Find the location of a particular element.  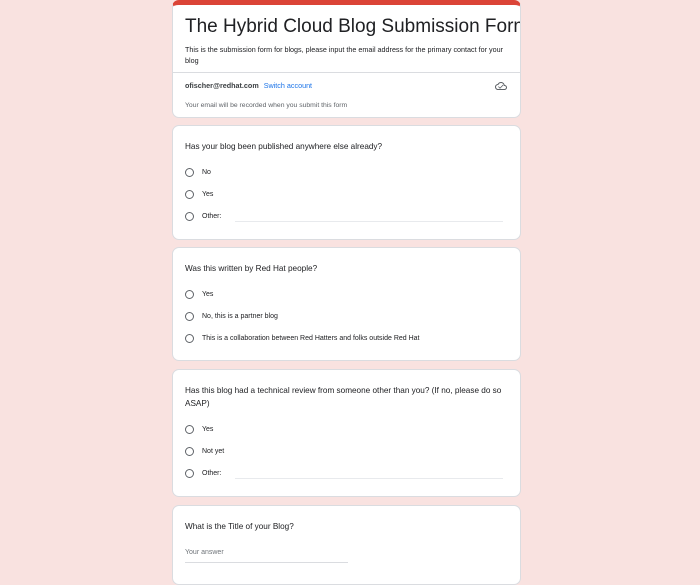

radio-option-partner-blog: No, this is a partner blog is located at coordinates (231, 316).